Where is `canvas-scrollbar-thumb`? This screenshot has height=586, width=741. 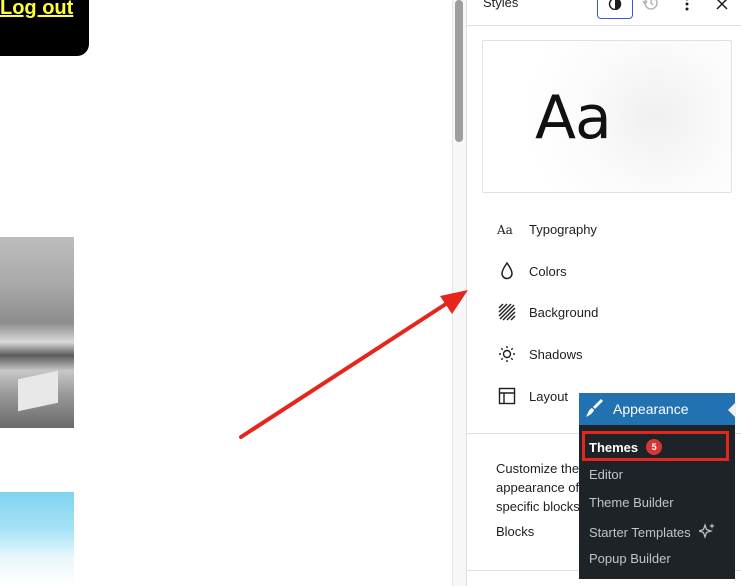
canvas-scrollbar-thumb is located at coordinates (459, 71).